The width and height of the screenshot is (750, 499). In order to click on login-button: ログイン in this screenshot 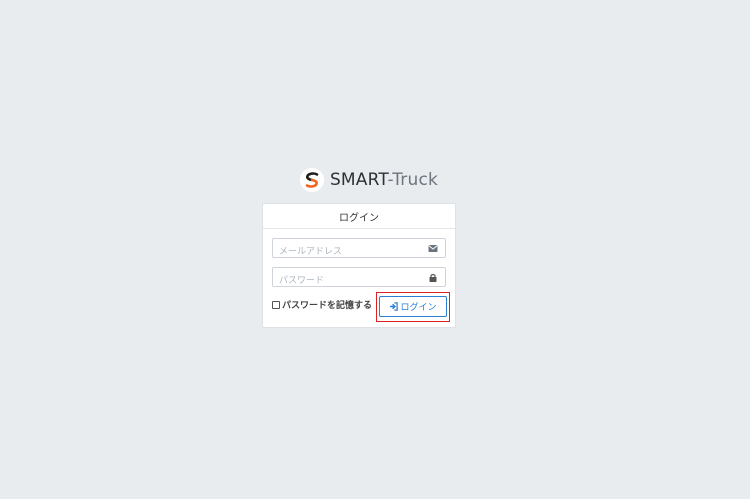, I will do `click(413, 306)`.